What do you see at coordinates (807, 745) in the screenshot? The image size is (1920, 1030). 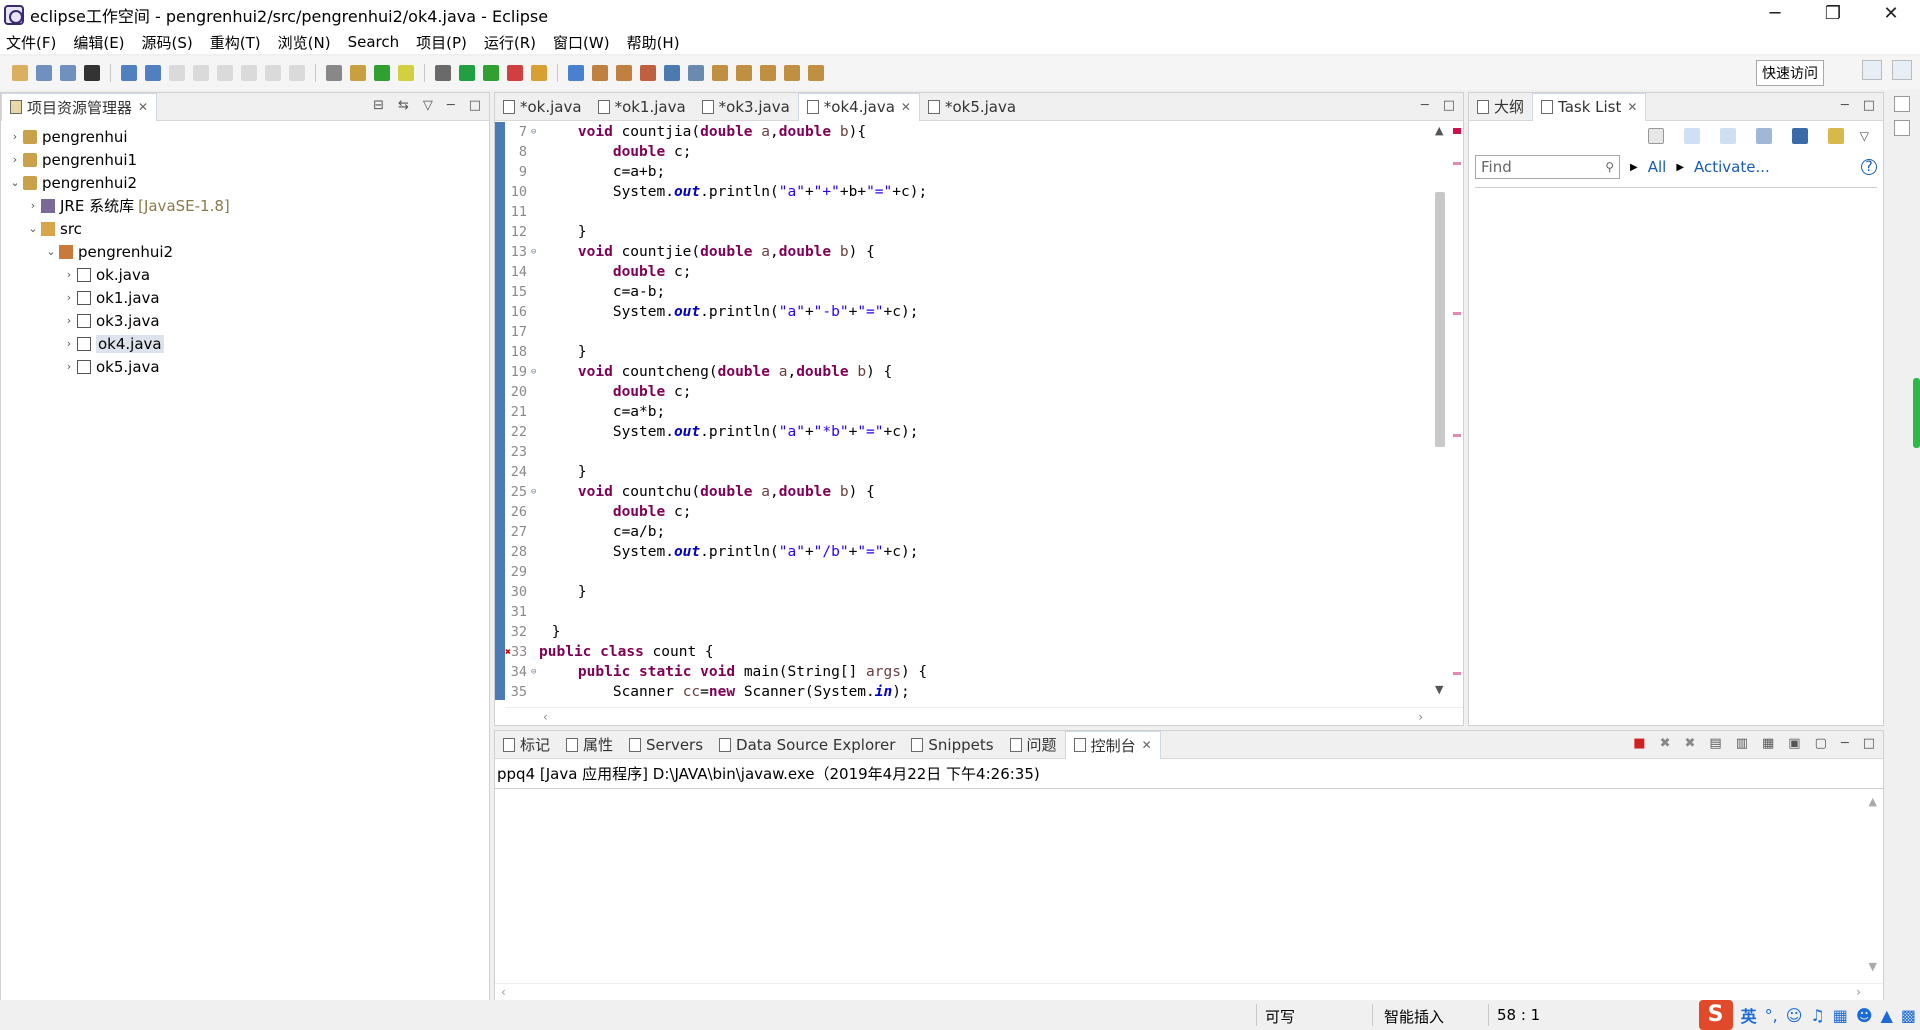 I see `tab-datasourceexplorer: Data Source Explorer` at bounding box center [807, 745].